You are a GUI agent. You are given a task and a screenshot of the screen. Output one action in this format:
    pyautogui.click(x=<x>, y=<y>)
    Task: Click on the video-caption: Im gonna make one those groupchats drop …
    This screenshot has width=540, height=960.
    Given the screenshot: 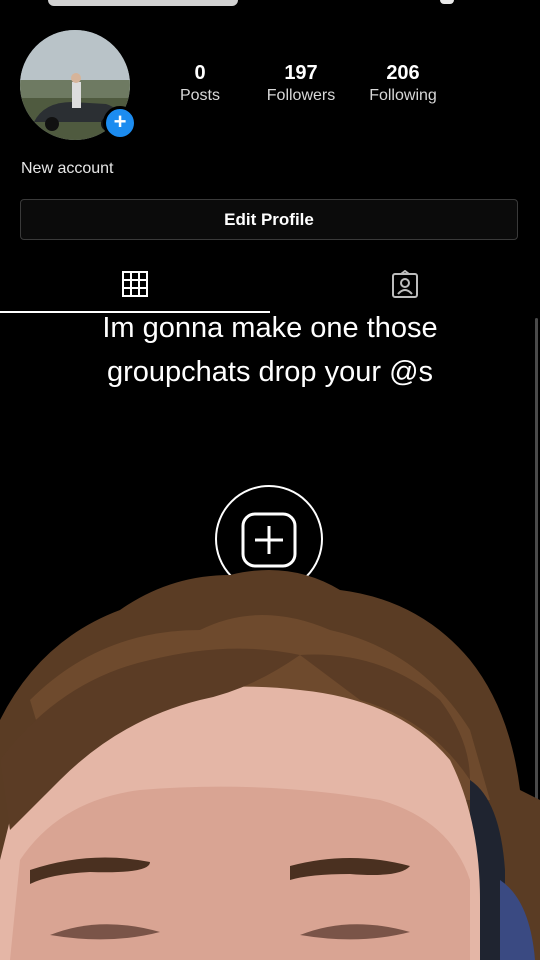 What is the action you would take?
    pyautogui.click(x=270, y=350)
    